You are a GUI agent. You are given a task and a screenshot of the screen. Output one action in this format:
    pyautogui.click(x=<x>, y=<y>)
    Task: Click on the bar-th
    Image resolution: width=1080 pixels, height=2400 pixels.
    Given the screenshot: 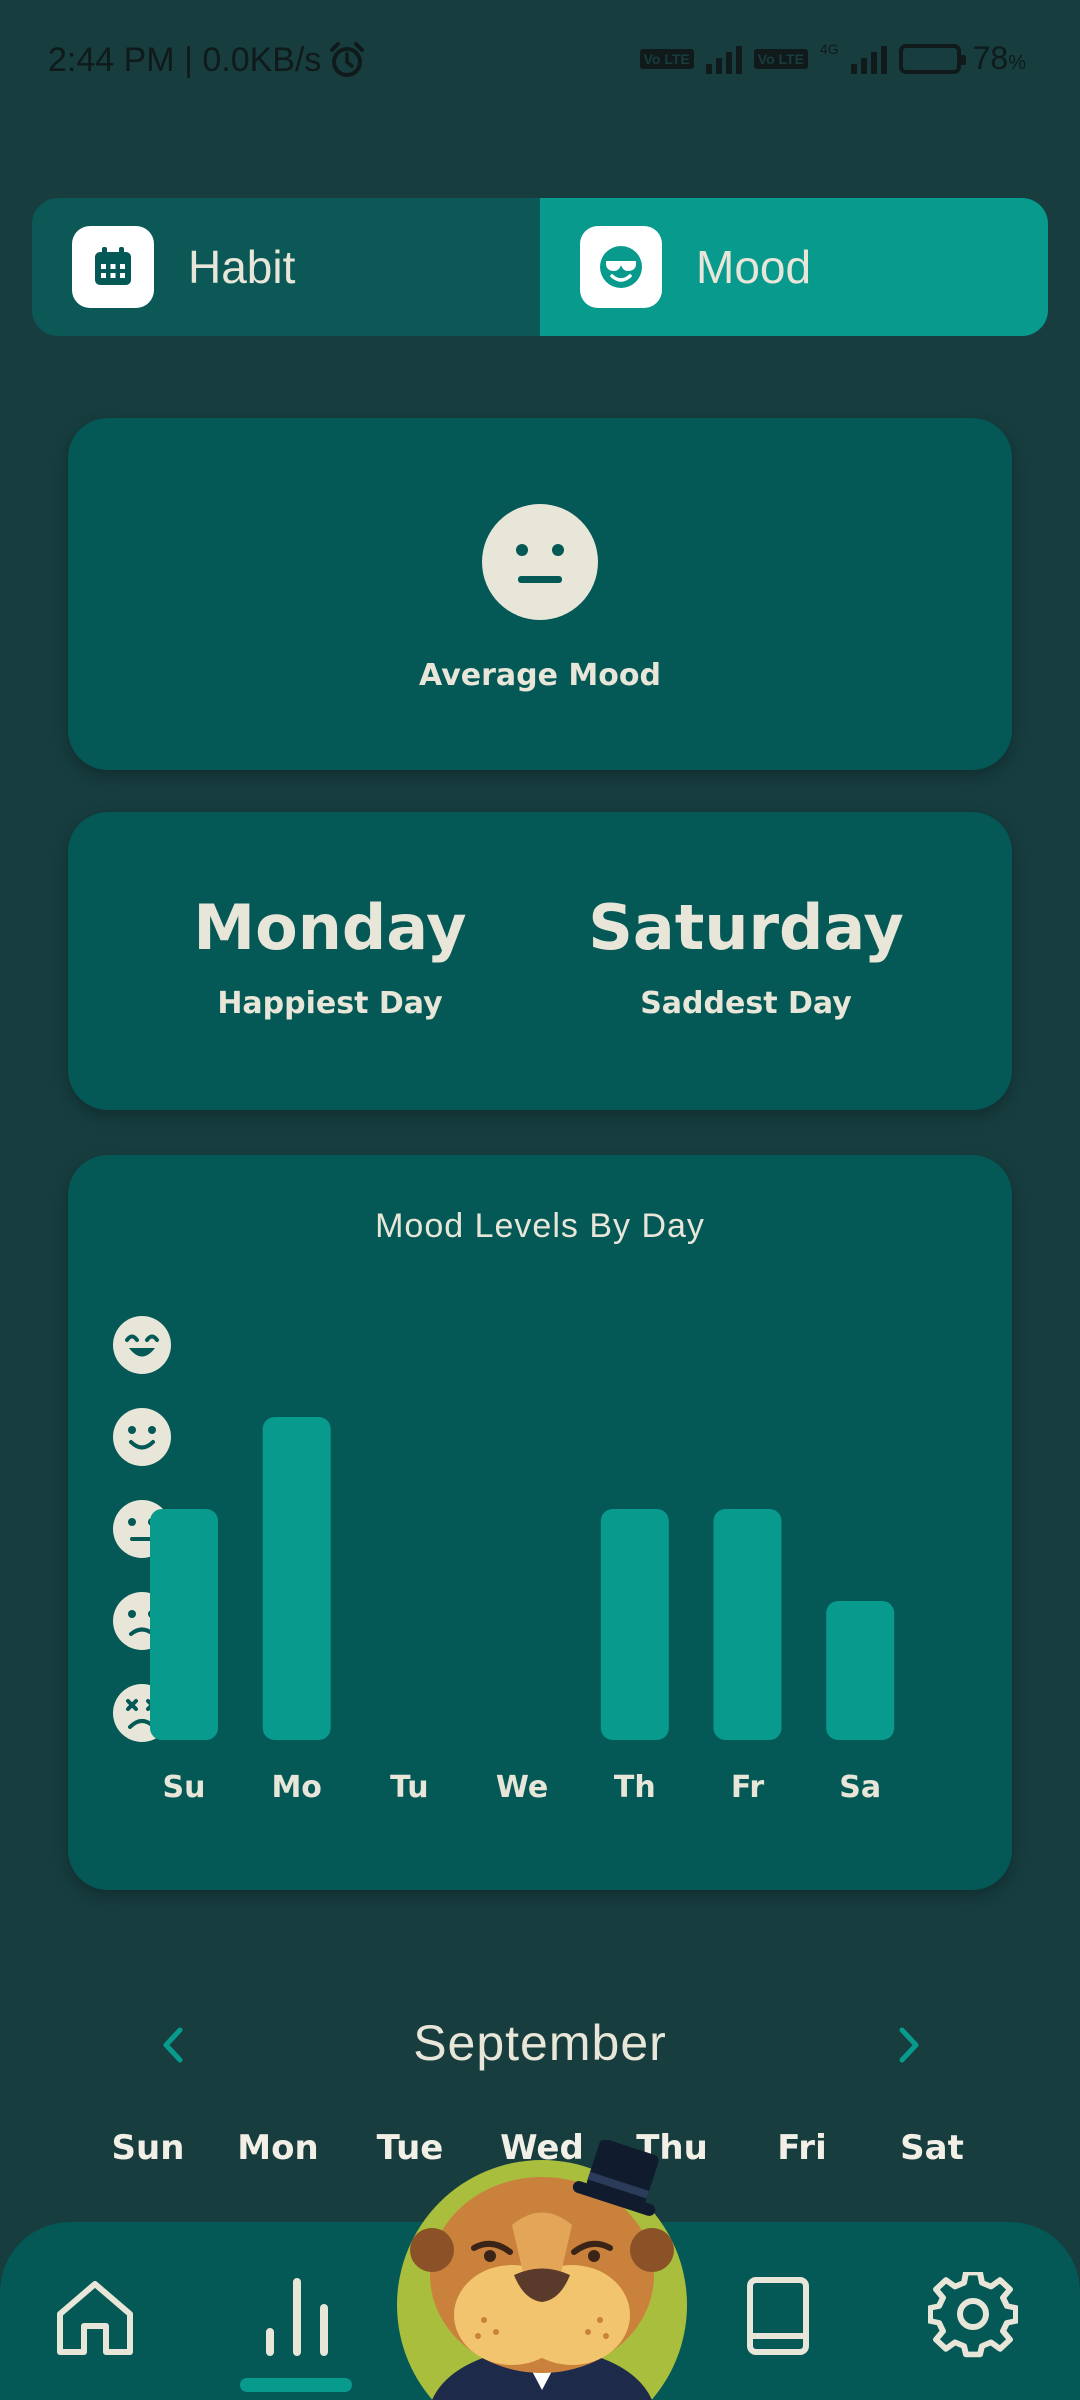 What is the action you would take?
    pyautogui.click(x=634, y=1624)
    